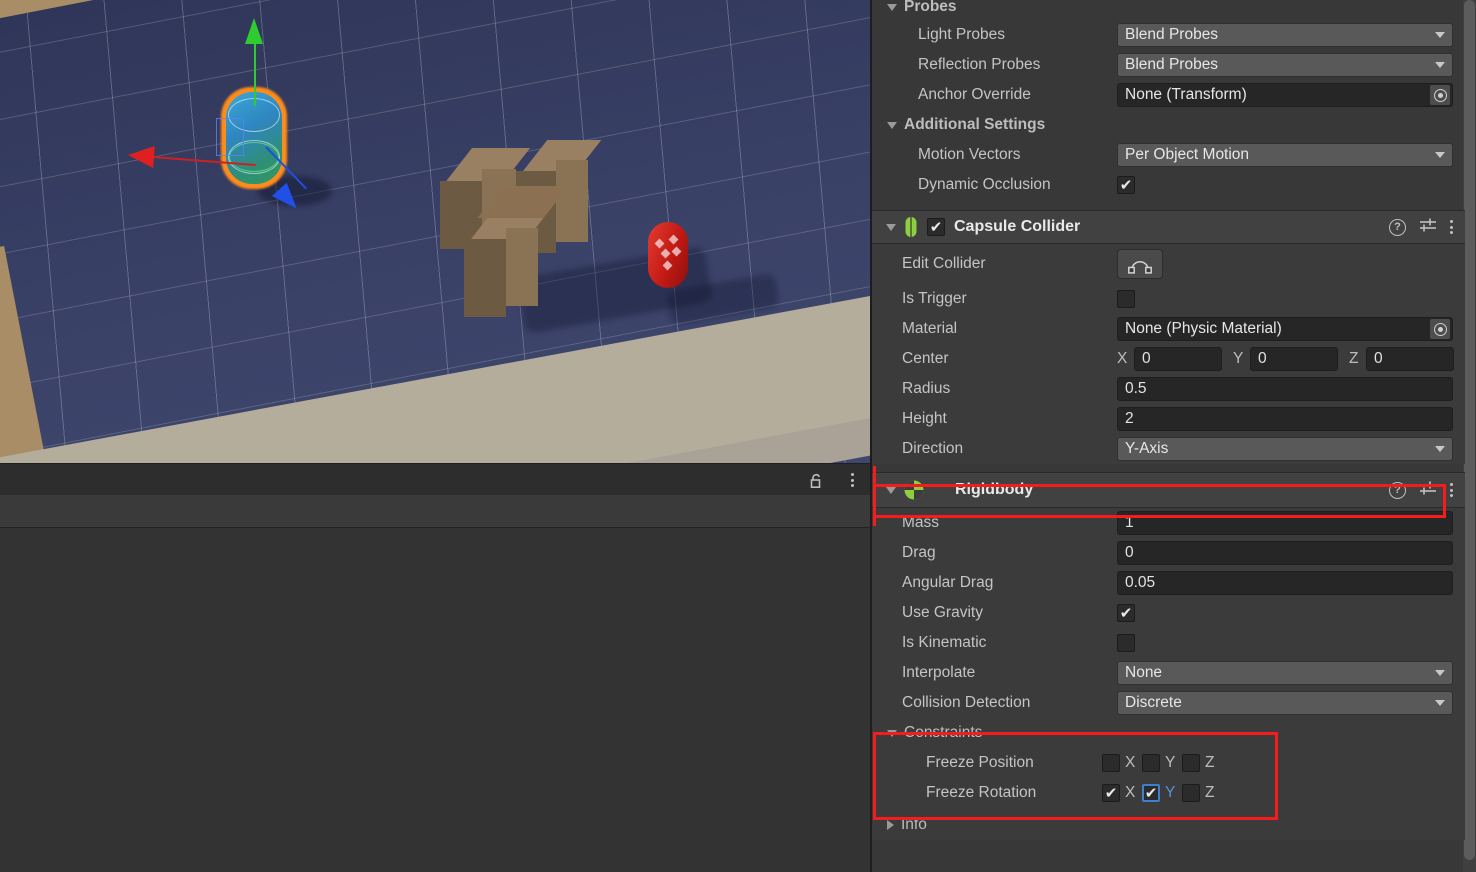 The width and height of the screenshot is (1476, 872). Describe the element at coordinates (914, 490) in the screenshot. I see `rigidbody-icon` at that location.